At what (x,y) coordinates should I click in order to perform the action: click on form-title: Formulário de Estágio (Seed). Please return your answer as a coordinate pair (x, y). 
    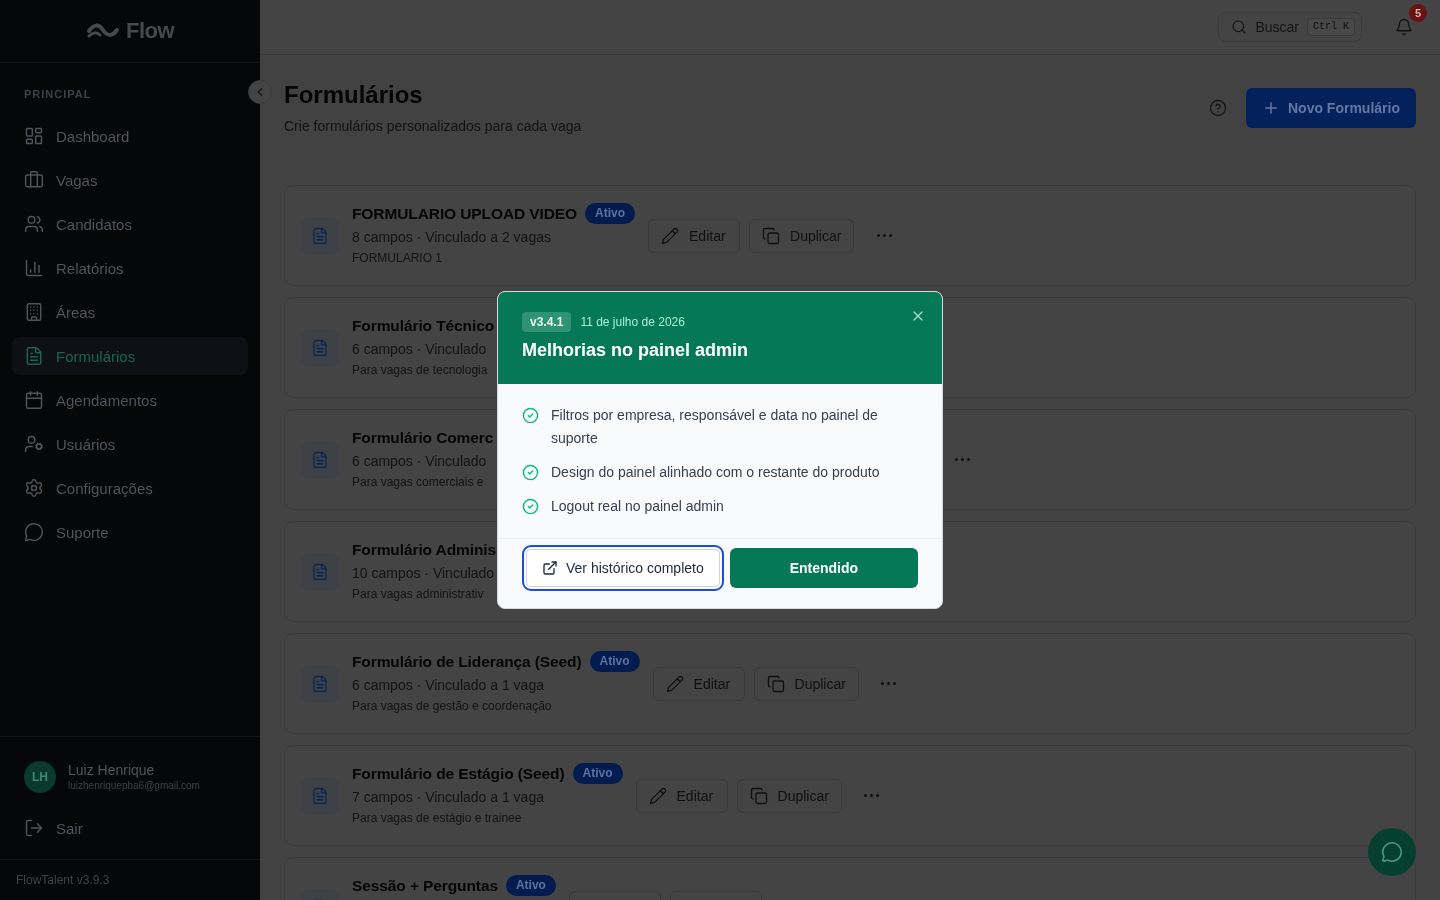
    Looking at the image, I should click on (458, 773).